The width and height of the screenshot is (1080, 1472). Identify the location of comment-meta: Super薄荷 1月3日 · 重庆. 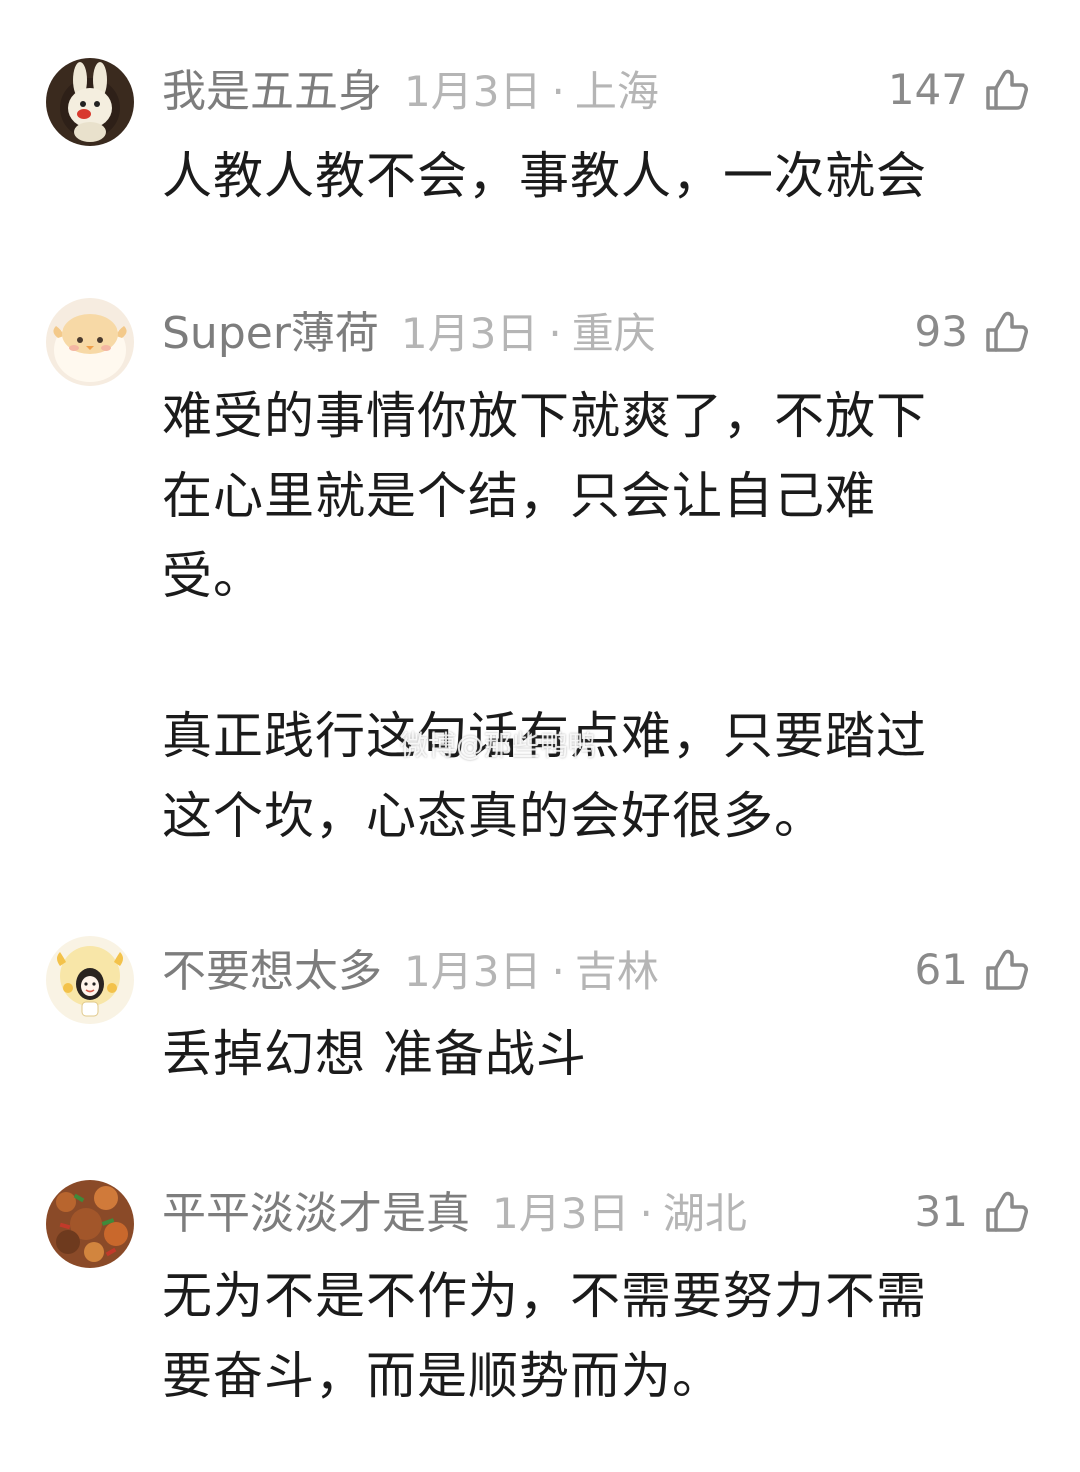
(409, 334).